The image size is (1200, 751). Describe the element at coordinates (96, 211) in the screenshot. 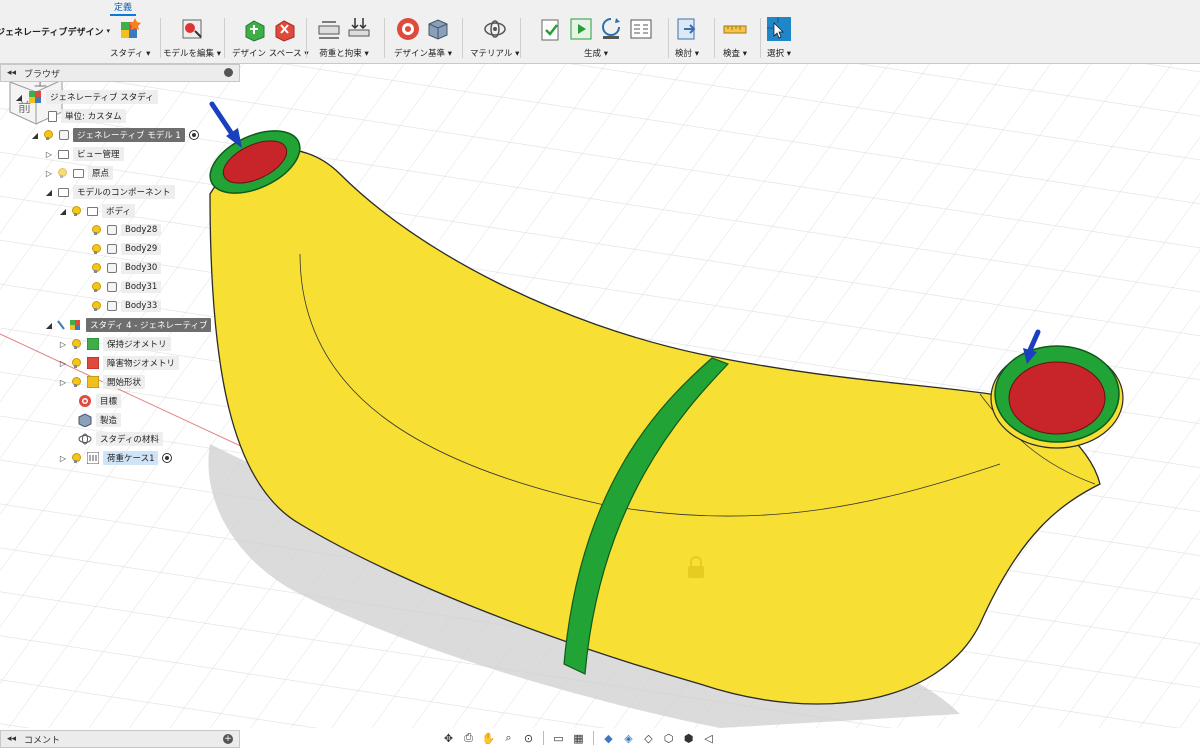

I see `tree-item-bodies: ◢ ボディ` at that location.